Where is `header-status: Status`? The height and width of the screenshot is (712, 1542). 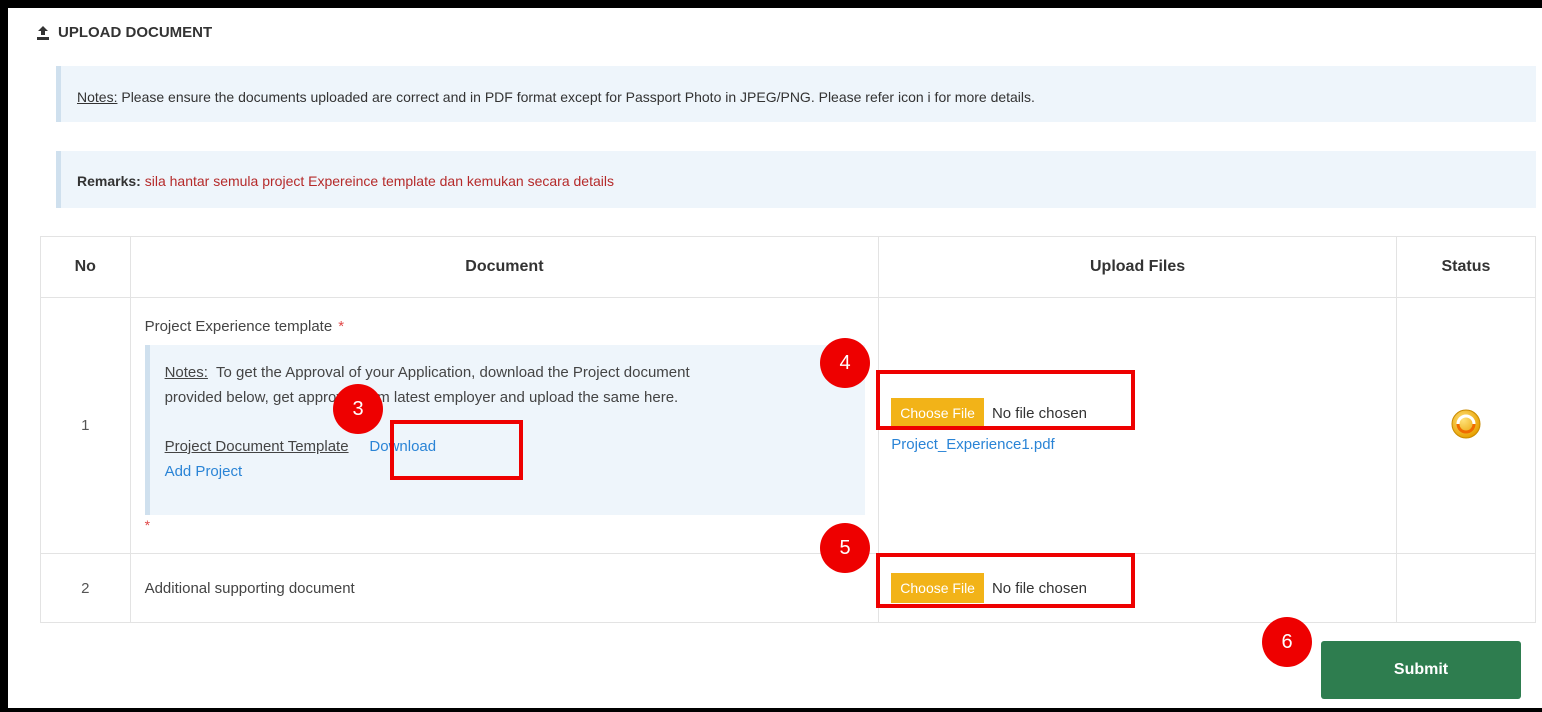
header-status: Status is located at coordinates (1466, 267).